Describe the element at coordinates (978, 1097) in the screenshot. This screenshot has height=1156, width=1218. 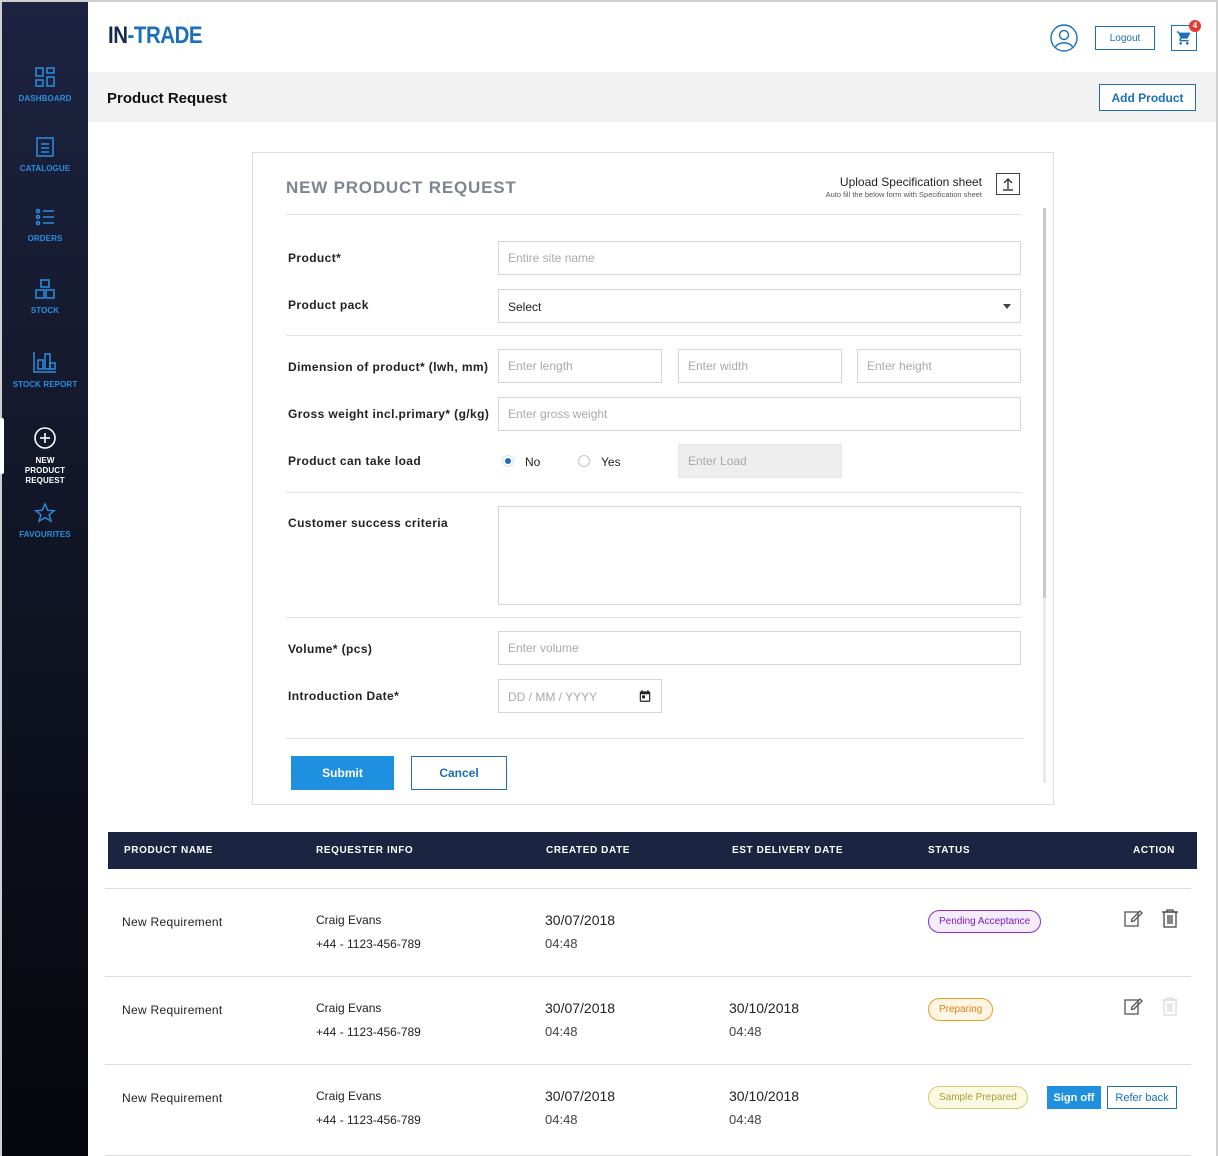
I see `status-badge: Sample Prepared` at that location.